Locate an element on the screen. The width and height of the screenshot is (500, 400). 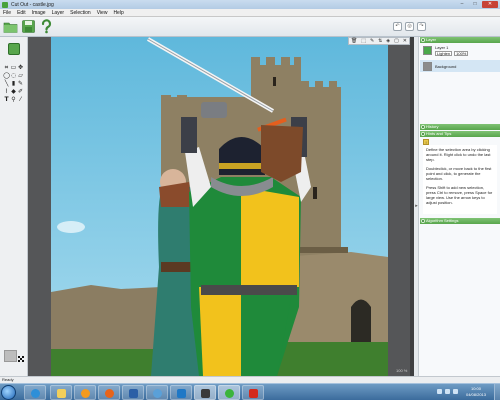
layers-panel-header: Layer is located at coordinates (460, 40).